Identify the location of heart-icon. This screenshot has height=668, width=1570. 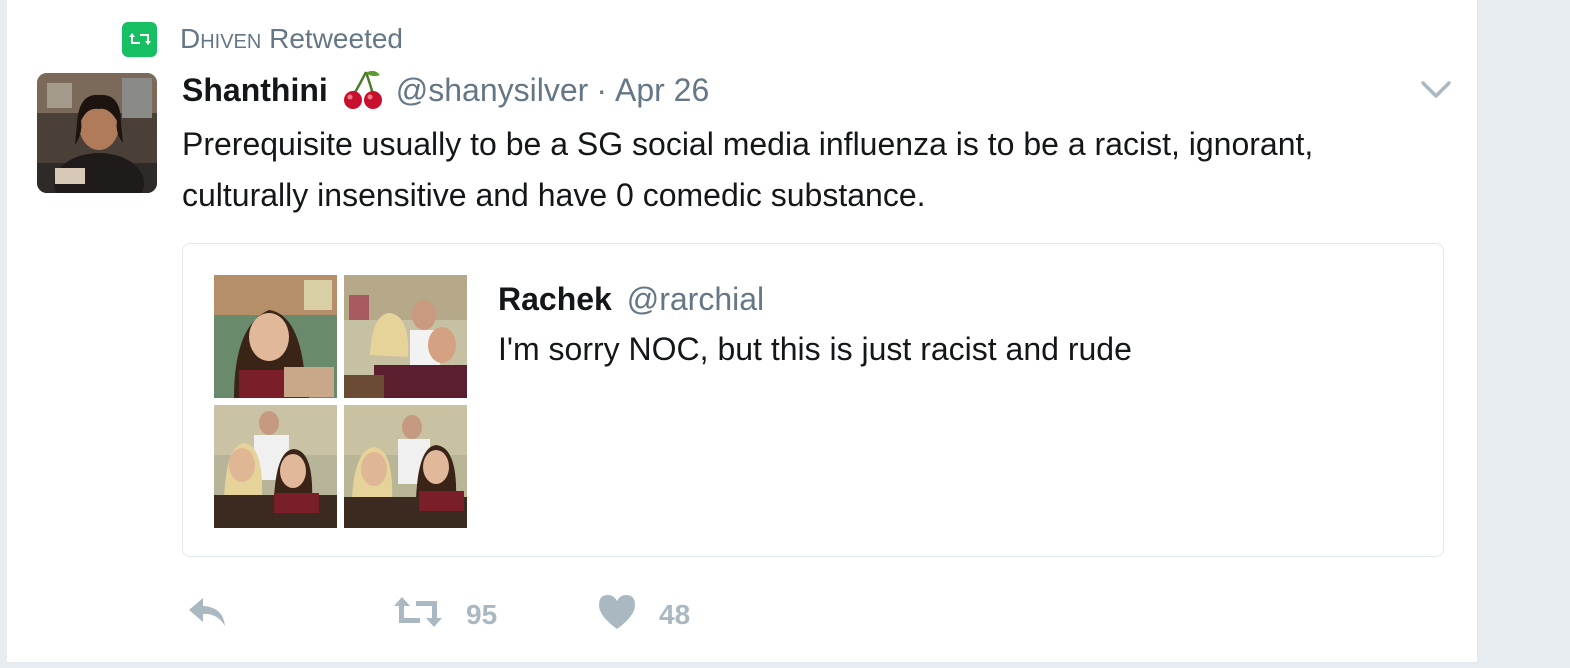
(617, 615).